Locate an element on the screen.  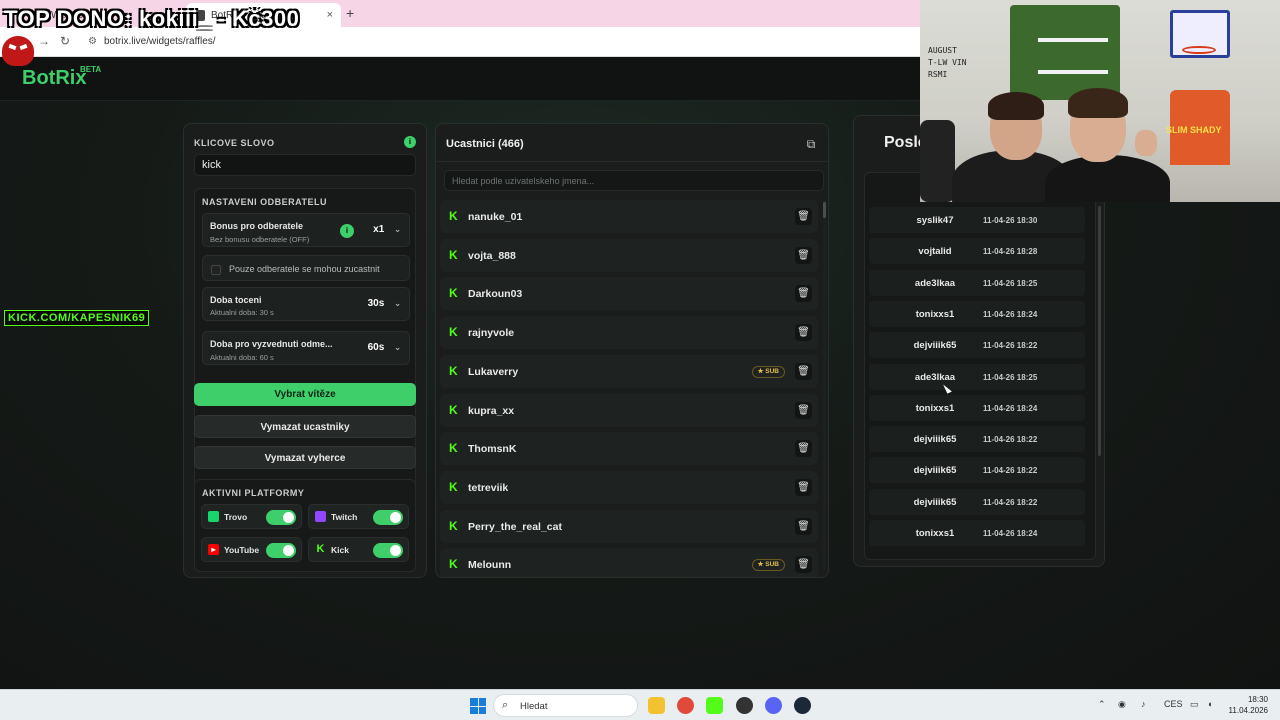
chrome-icon is located at coordinates (685, 705).